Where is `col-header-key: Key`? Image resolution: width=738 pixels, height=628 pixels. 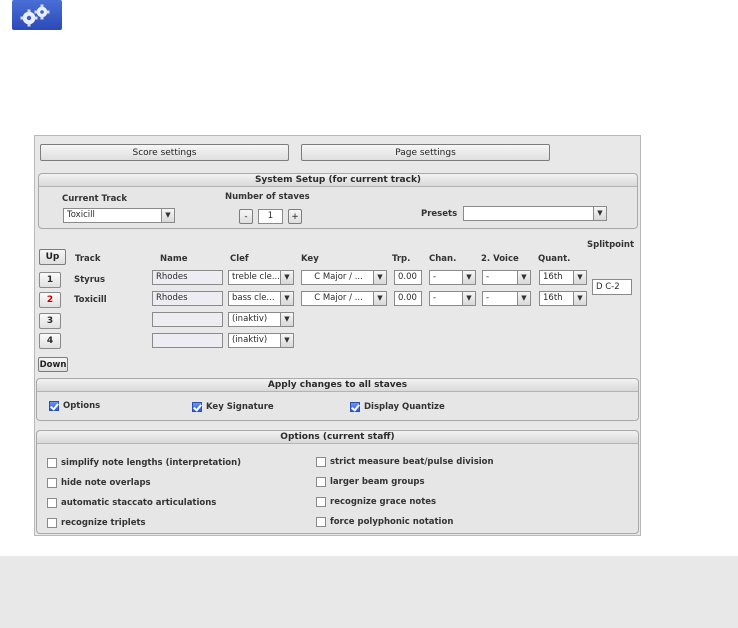
col-header-key: Key is located at coordinates (310, 259).